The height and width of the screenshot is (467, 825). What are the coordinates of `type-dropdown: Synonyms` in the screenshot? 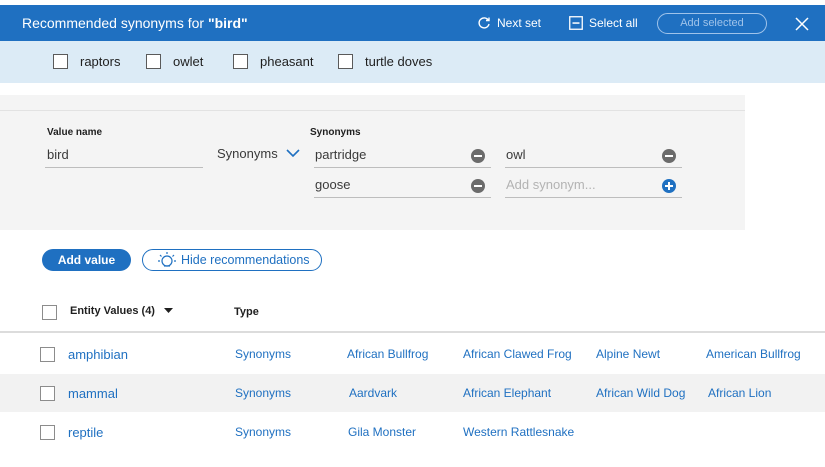 It's located at (258, 153).